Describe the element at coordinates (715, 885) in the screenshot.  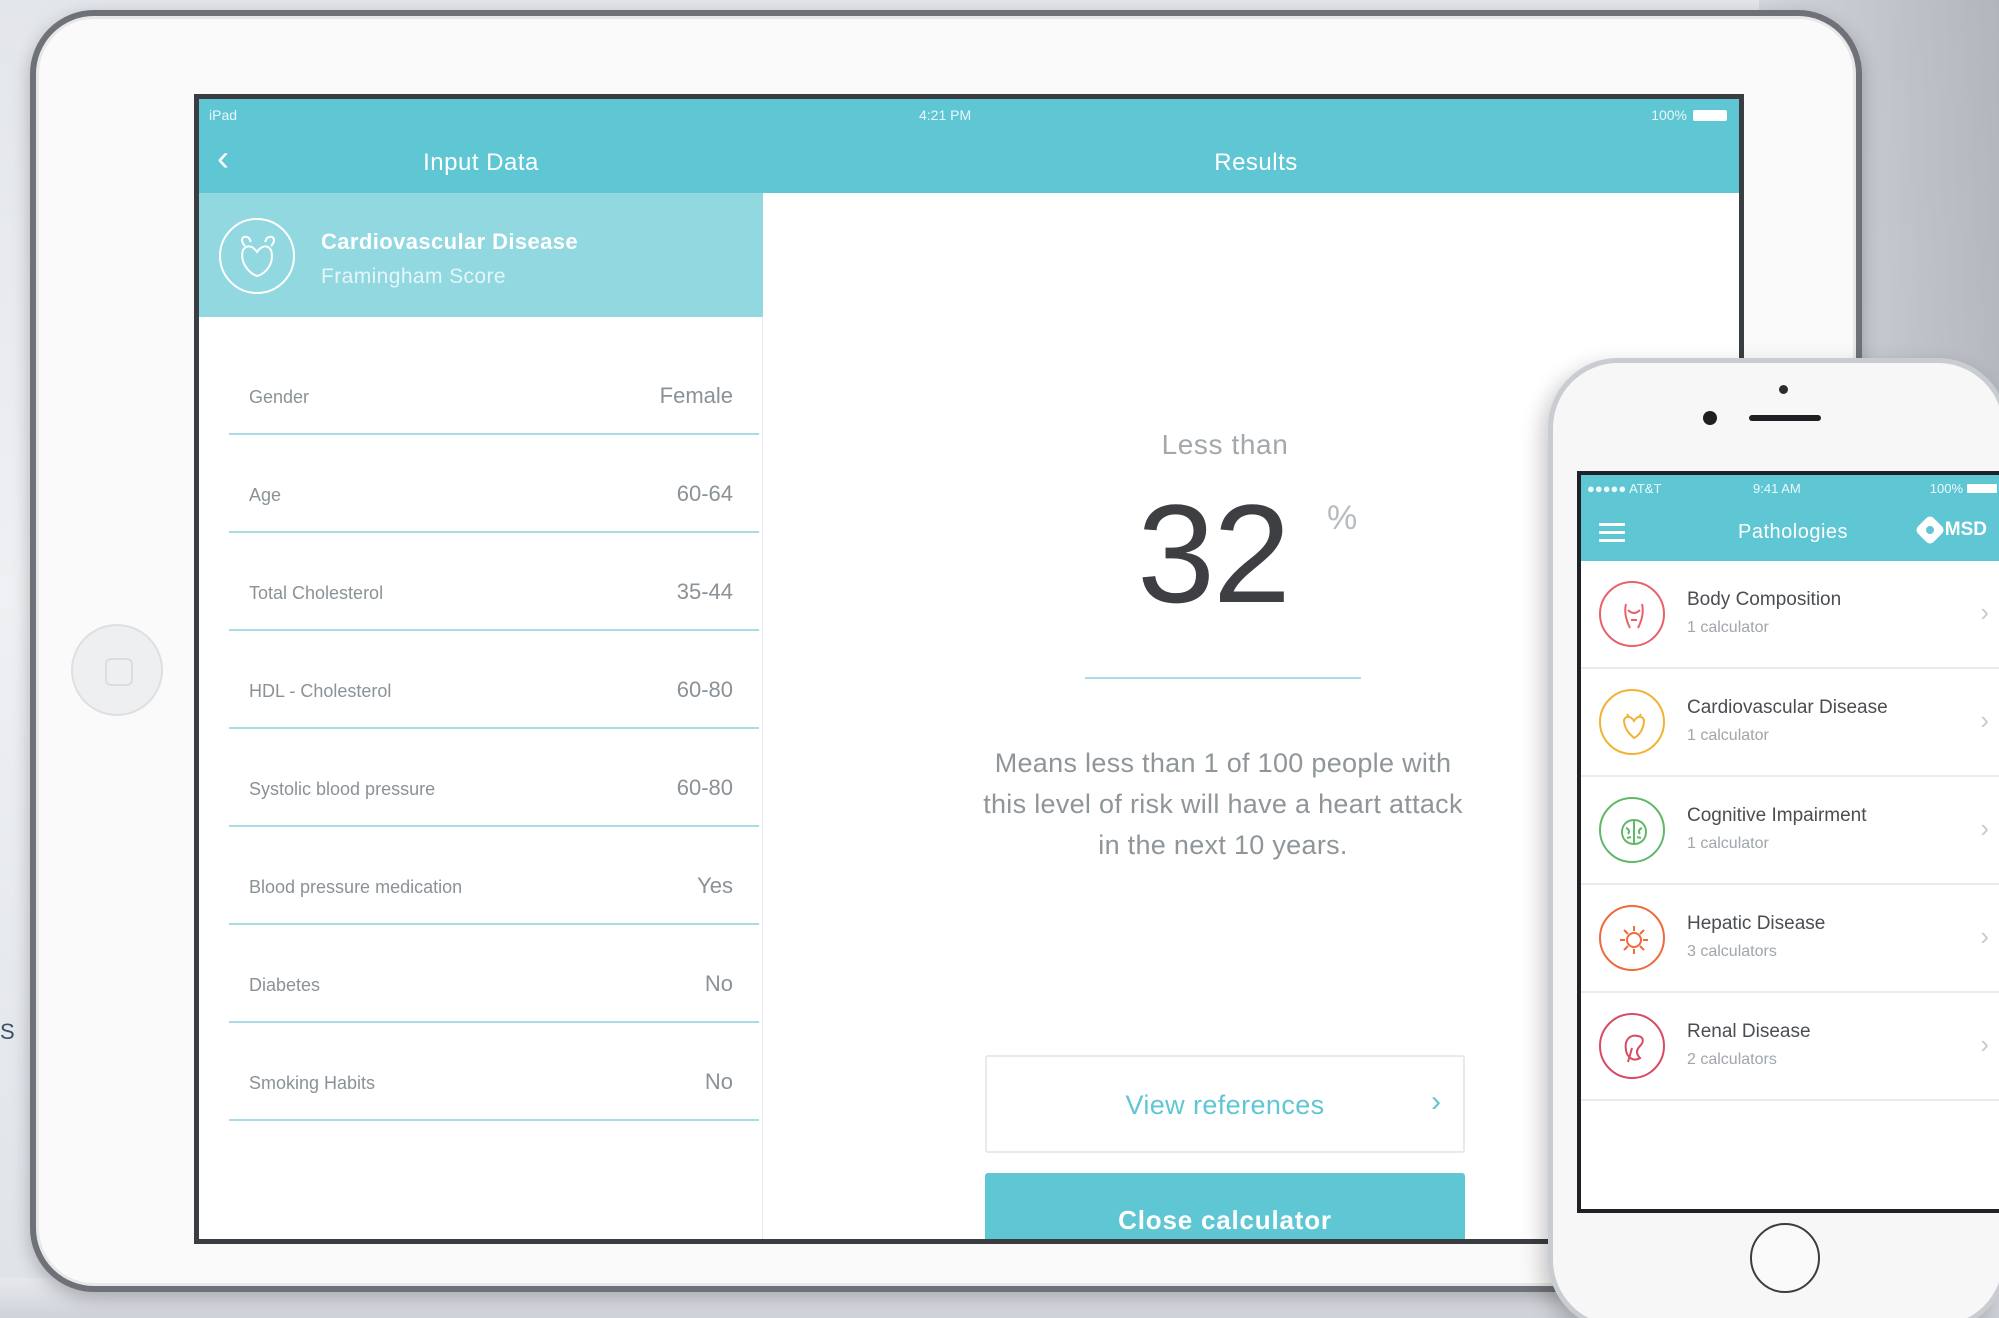
I see `field-value: Yes` at that location.